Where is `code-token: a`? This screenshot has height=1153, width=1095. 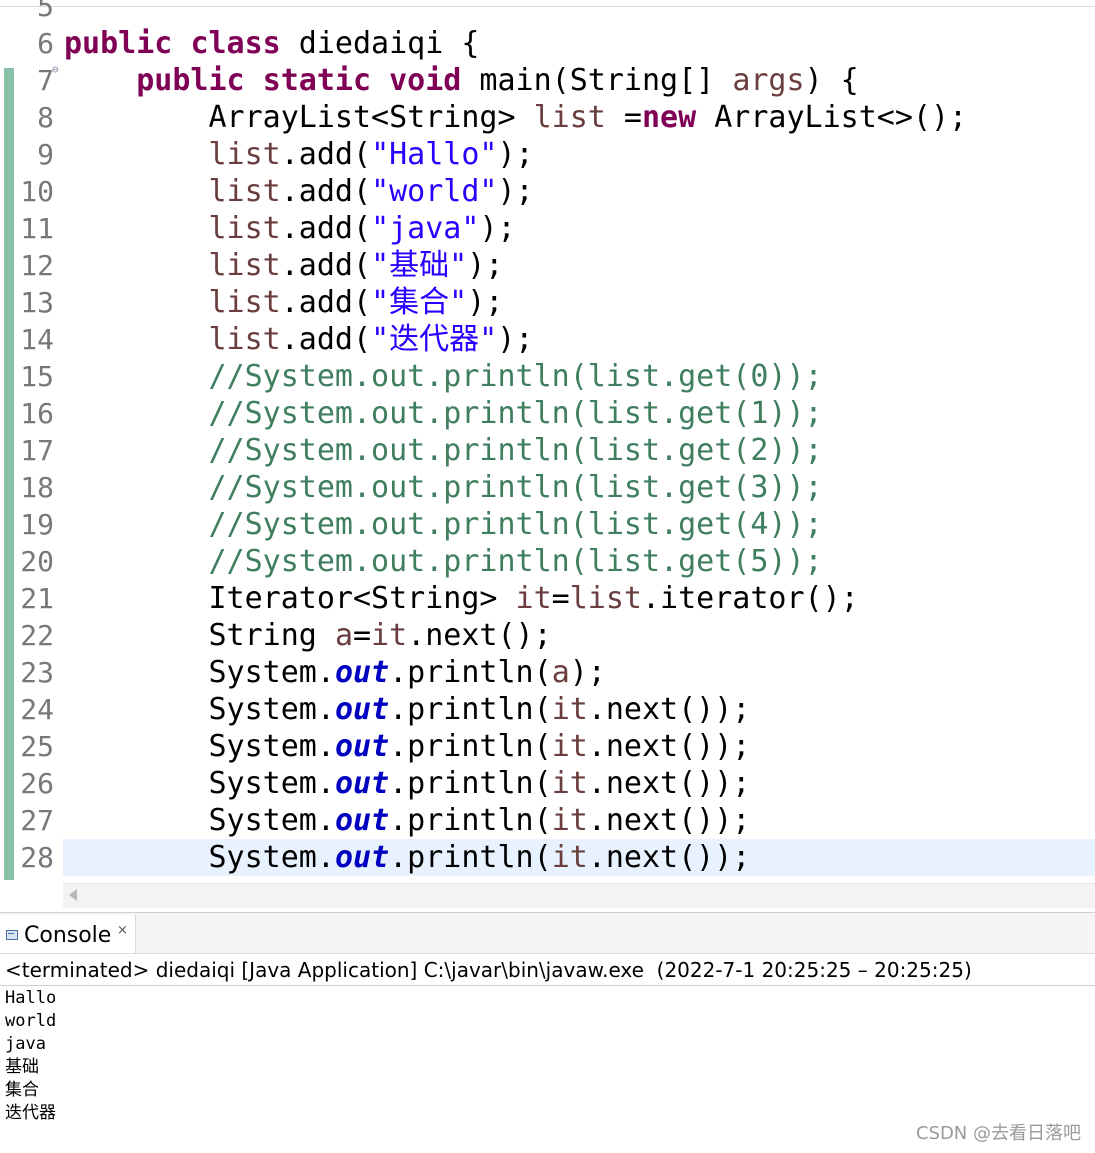 code-token: a is located at coordinates (560, 672).